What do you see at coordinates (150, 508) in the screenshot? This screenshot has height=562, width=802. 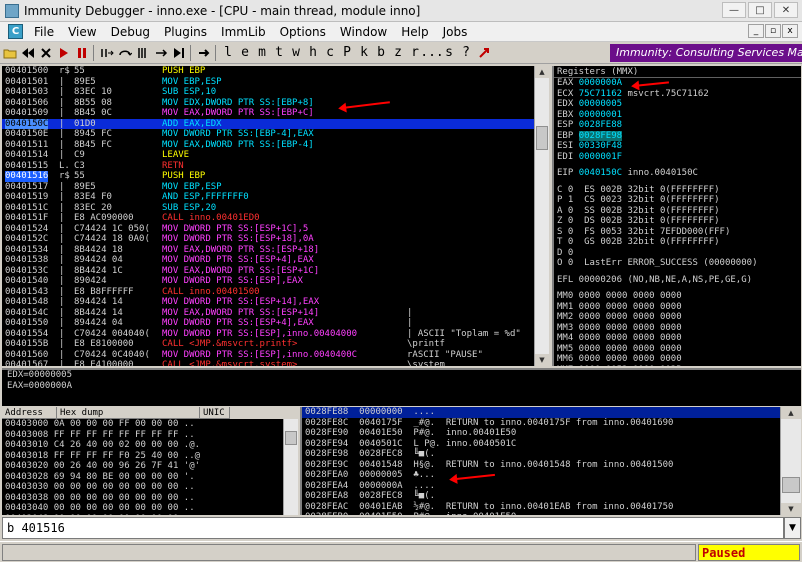 I see `dump-row: 00403040 00 00 00 00 00 00 00 00 ..` at bounding box center [150, 508].